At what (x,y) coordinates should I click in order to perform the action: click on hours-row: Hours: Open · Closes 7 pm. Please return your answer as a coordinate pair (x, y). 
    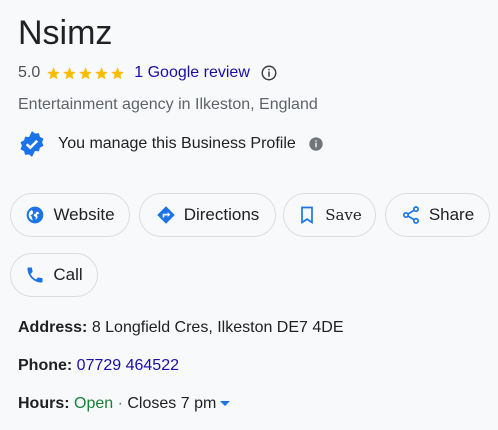
    Looking at the image, I should click on (124, 404).